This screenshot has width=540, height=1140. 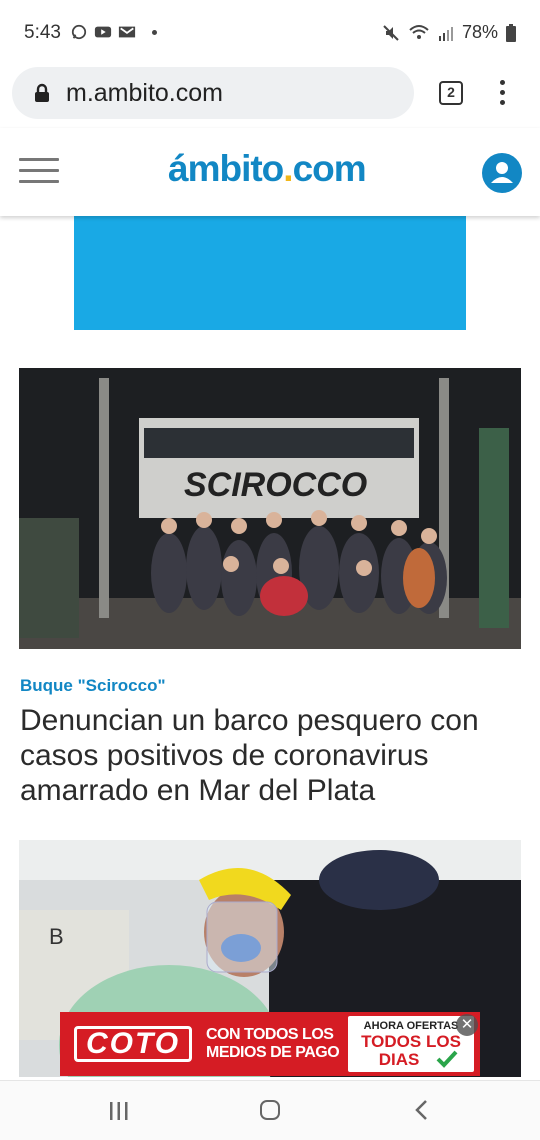 What do you see at coordinates (445, 33) in the screenshot?
I see `signal-icon` at bounding box center [445, 33].